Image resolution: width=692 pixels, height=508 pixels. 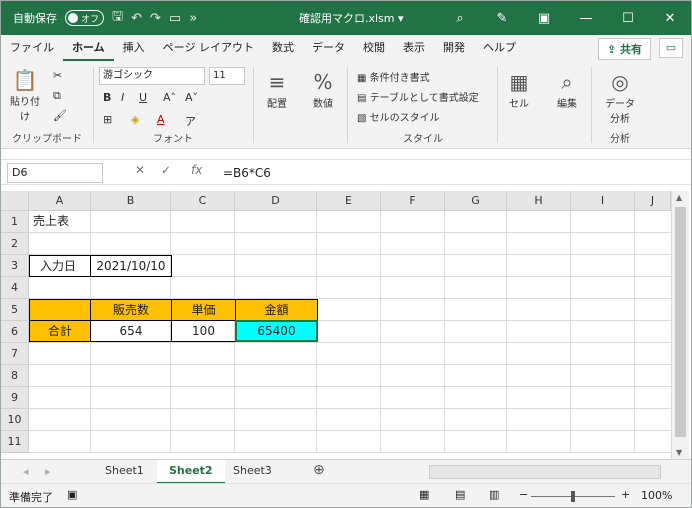 I want to click on normal-view-icon: ▦, so click(x=424, y=494).